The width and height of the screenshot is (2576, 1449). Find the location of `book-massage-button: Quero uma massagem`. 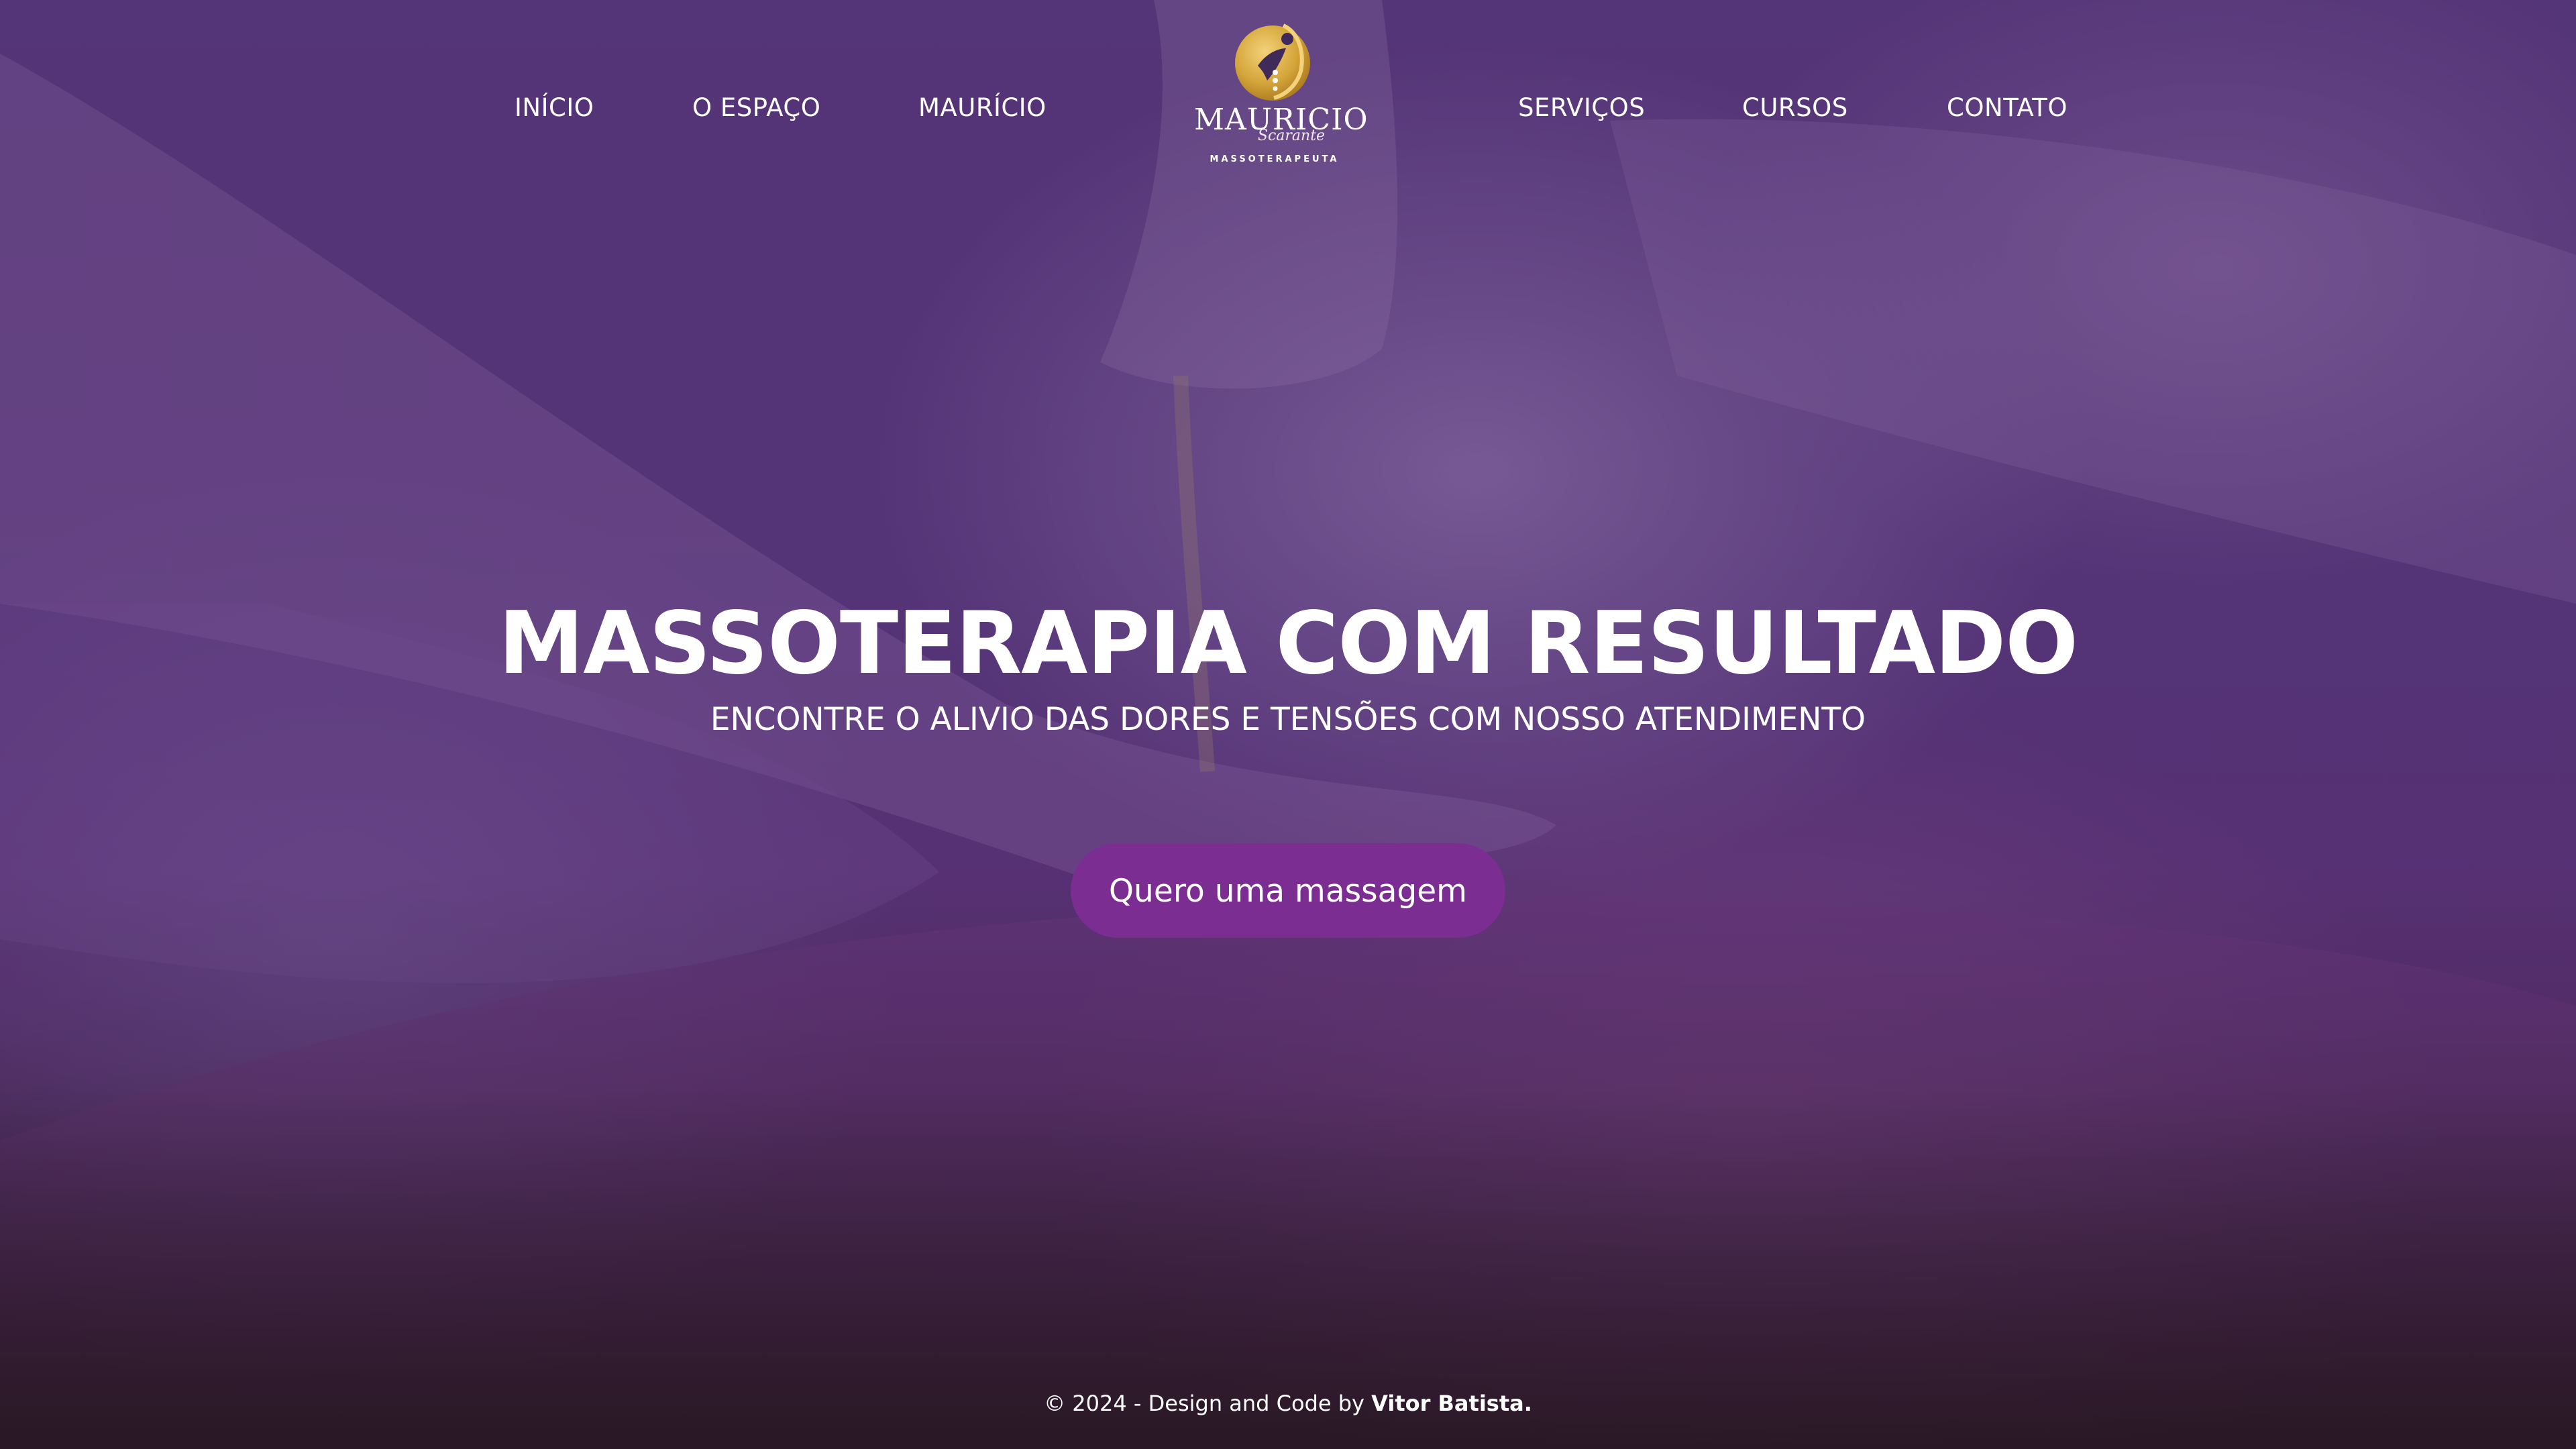

book-massage-button: Quero uma massagem is located at coordinates (1288, 890).